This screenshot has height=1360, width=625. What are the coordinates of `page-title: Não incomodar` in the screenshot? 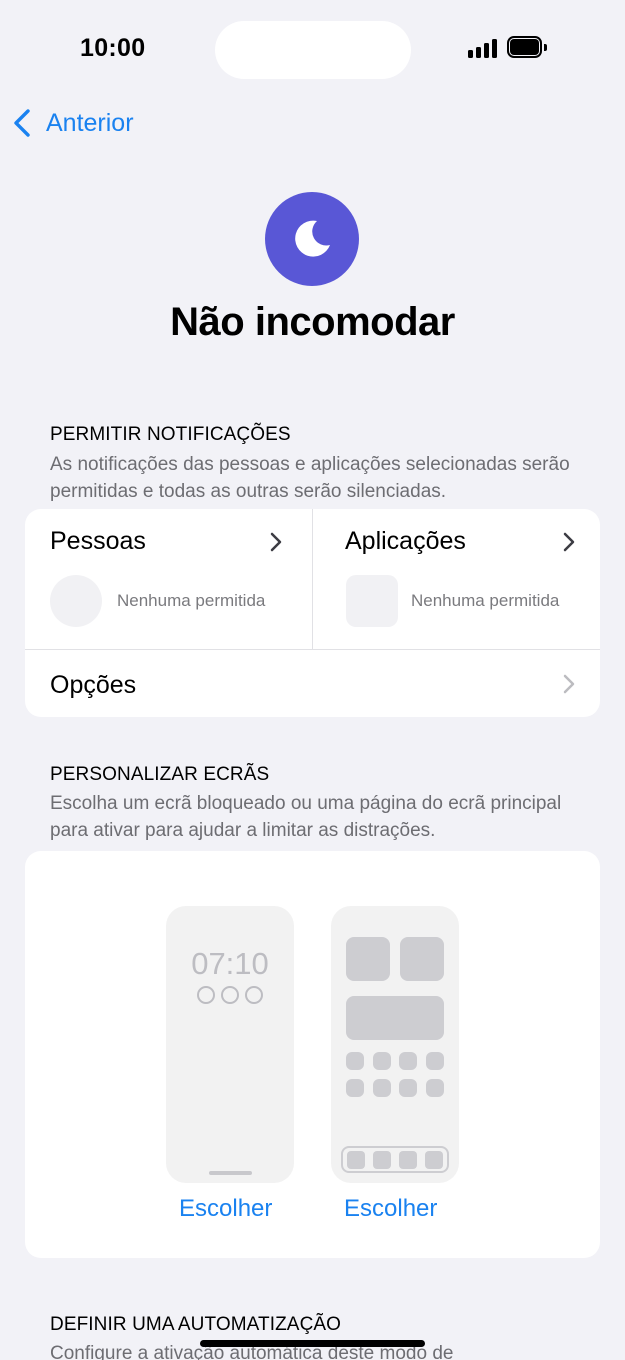 It's located at (312, 322).